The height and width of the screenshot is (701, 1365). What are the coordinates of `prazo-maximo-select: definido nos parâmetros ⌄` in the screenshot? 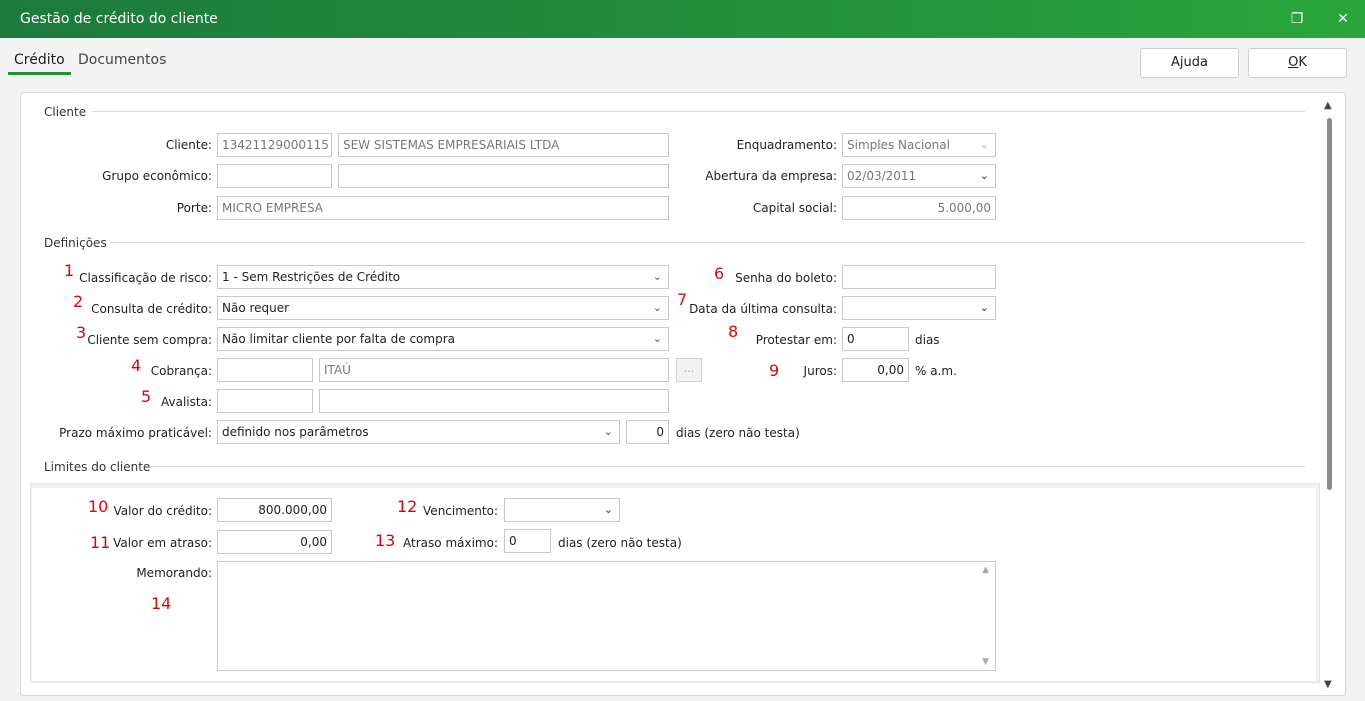 It's located at (418, 432).